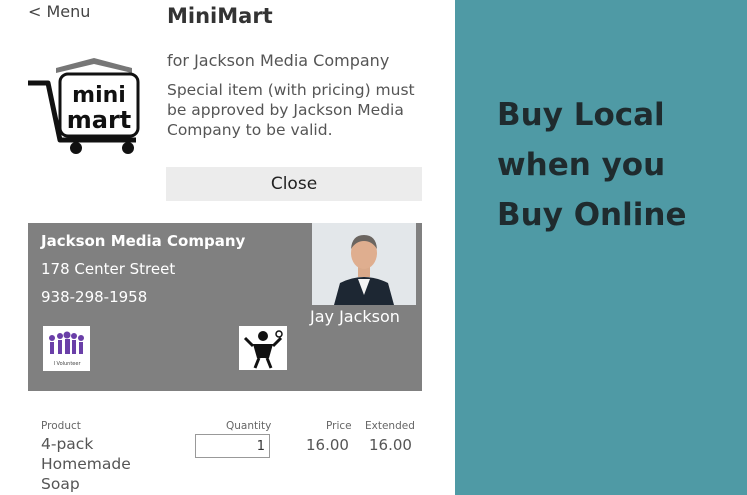 This screenshot has height=495, width=747. I want to click on quantity-input, so click(232, 446).